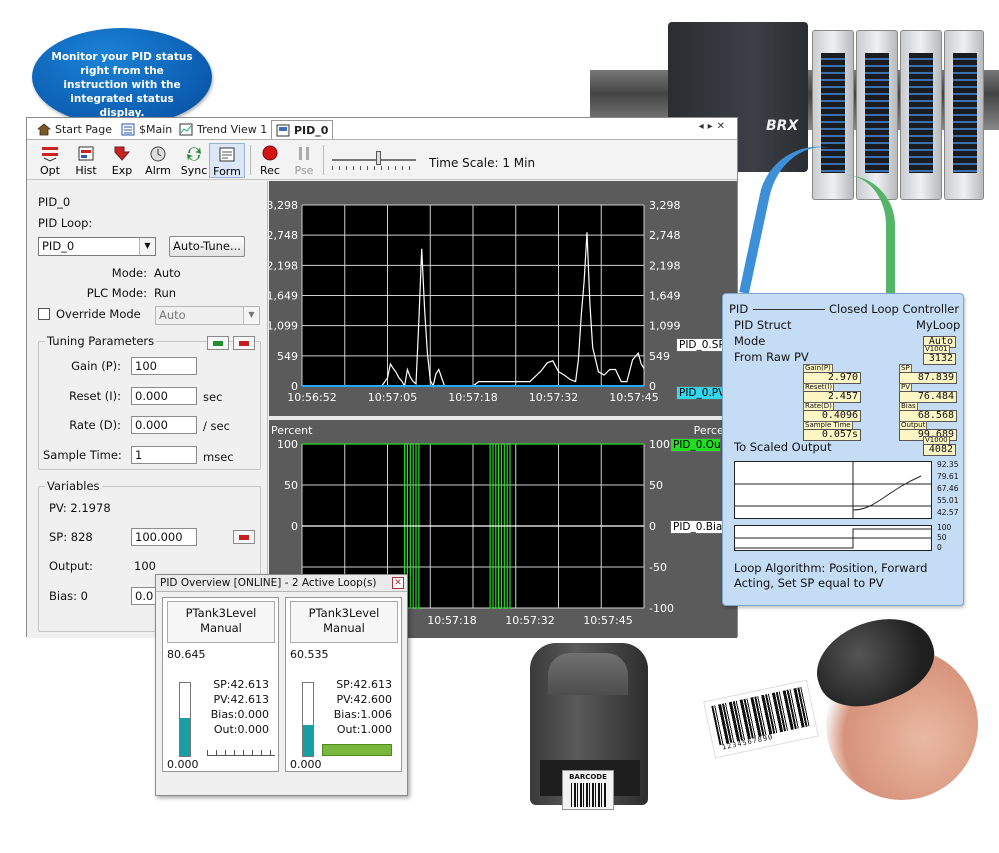 The height and width of the screenshot is (853, 999). I want to click on rec-button: Rec, so click(270, 160).